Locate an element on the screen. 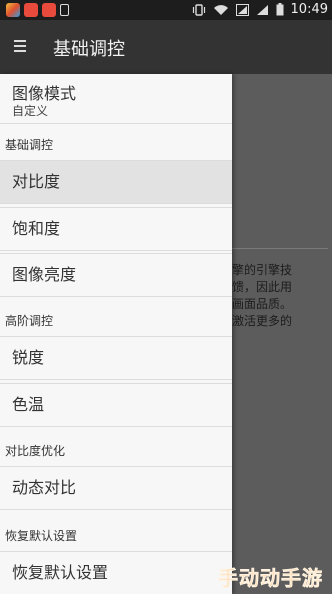  vibrate-icon is located at coordinates (198, 9).